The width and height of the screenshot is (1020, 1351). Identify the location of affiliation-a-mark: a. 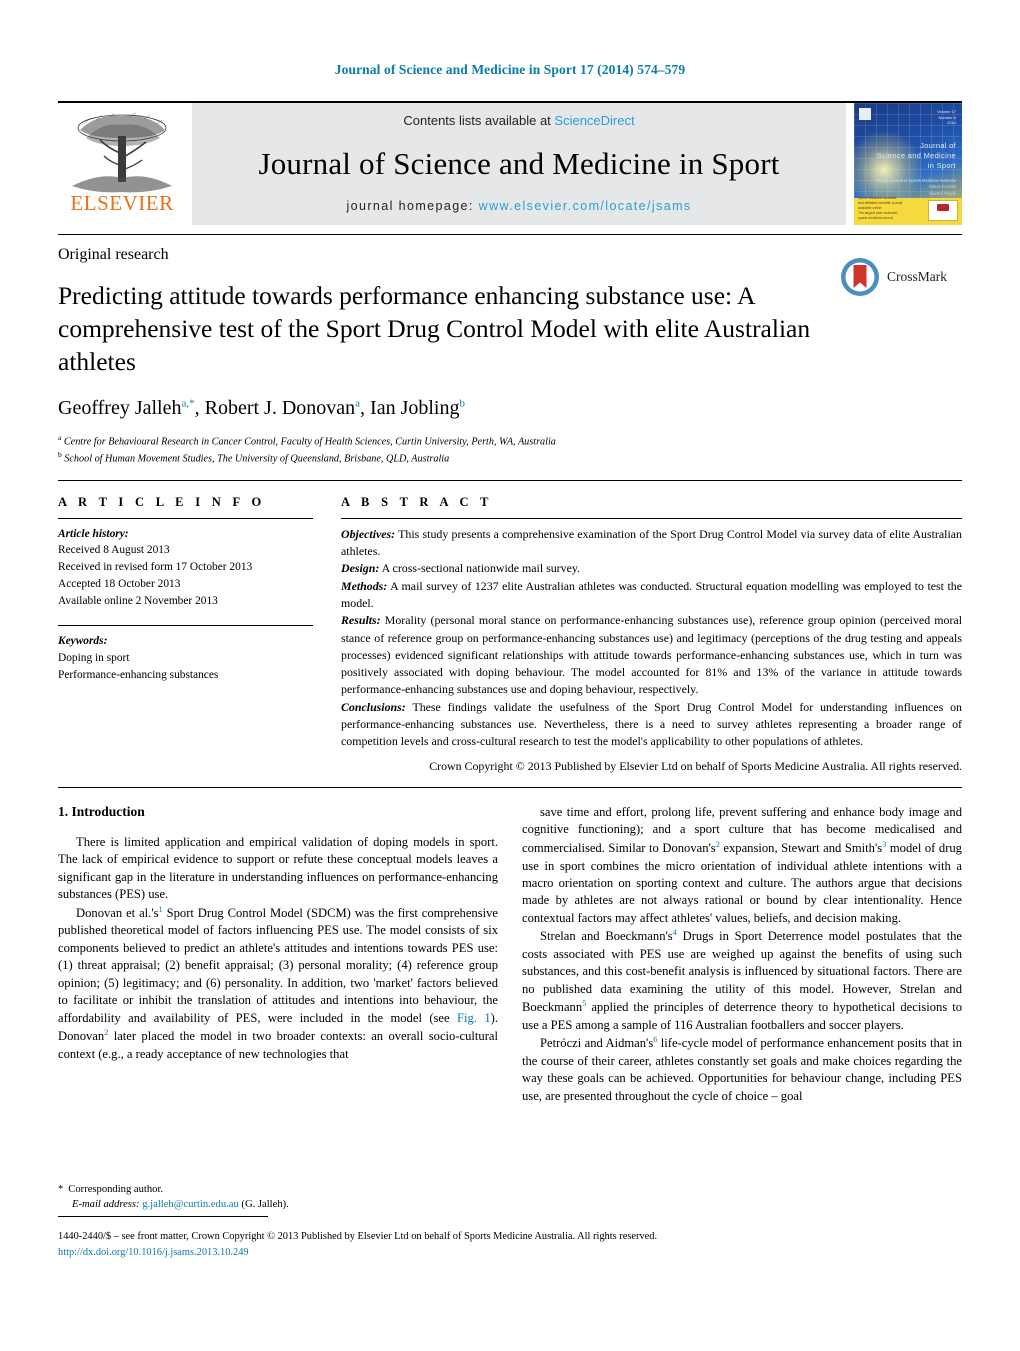
(60, 437).